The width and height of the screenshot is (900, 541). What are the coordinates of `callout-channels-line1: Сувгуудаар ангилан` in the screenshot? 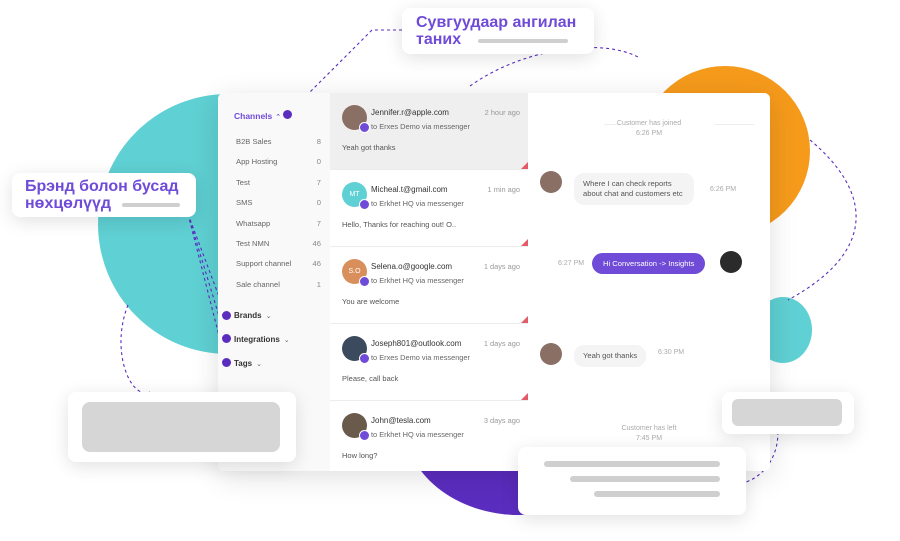 It's located at (496, 22).